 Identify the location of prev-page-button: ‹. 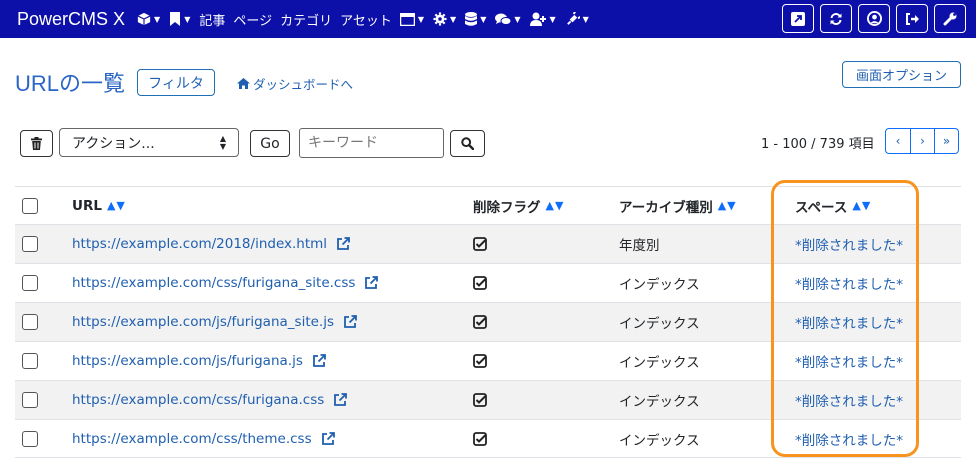
(898, 141).